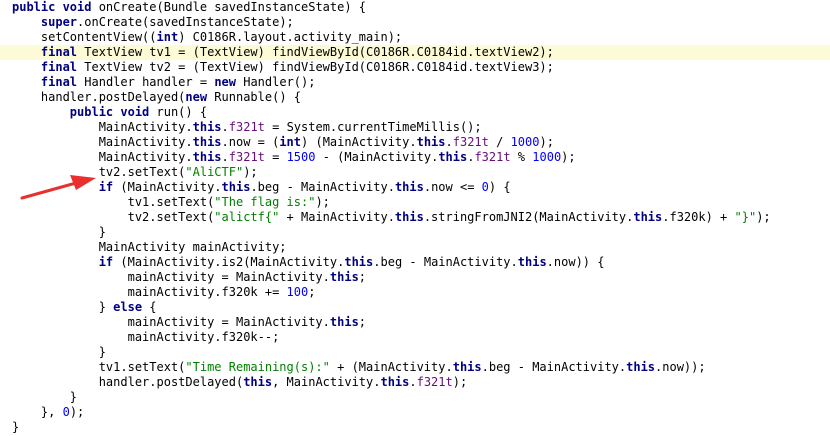 This screenshot has width=830, height=436. What do you see at coordinates (131, 307) in the screenshot?
I see `code-token: else` at bounding box center [131, 307].